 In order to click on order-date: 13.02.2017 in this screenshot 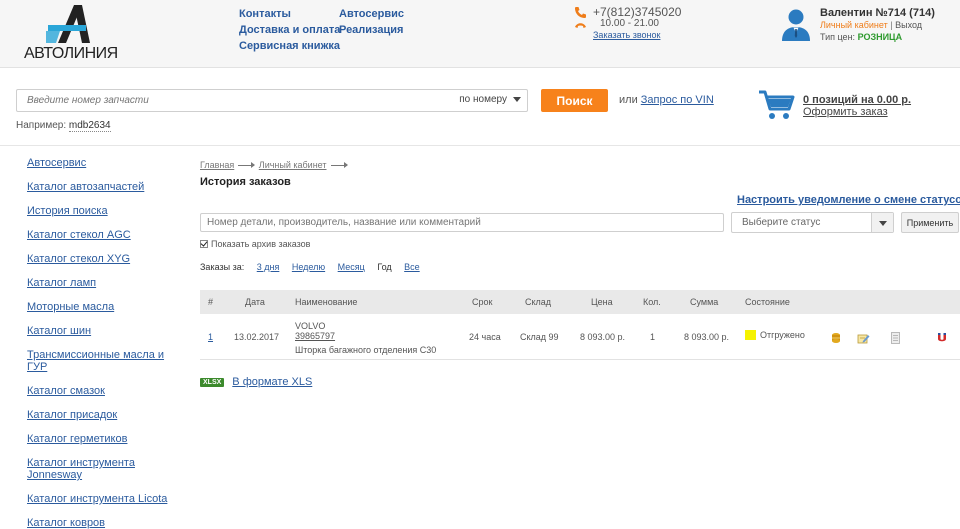, I will do `click(257, 337)`.